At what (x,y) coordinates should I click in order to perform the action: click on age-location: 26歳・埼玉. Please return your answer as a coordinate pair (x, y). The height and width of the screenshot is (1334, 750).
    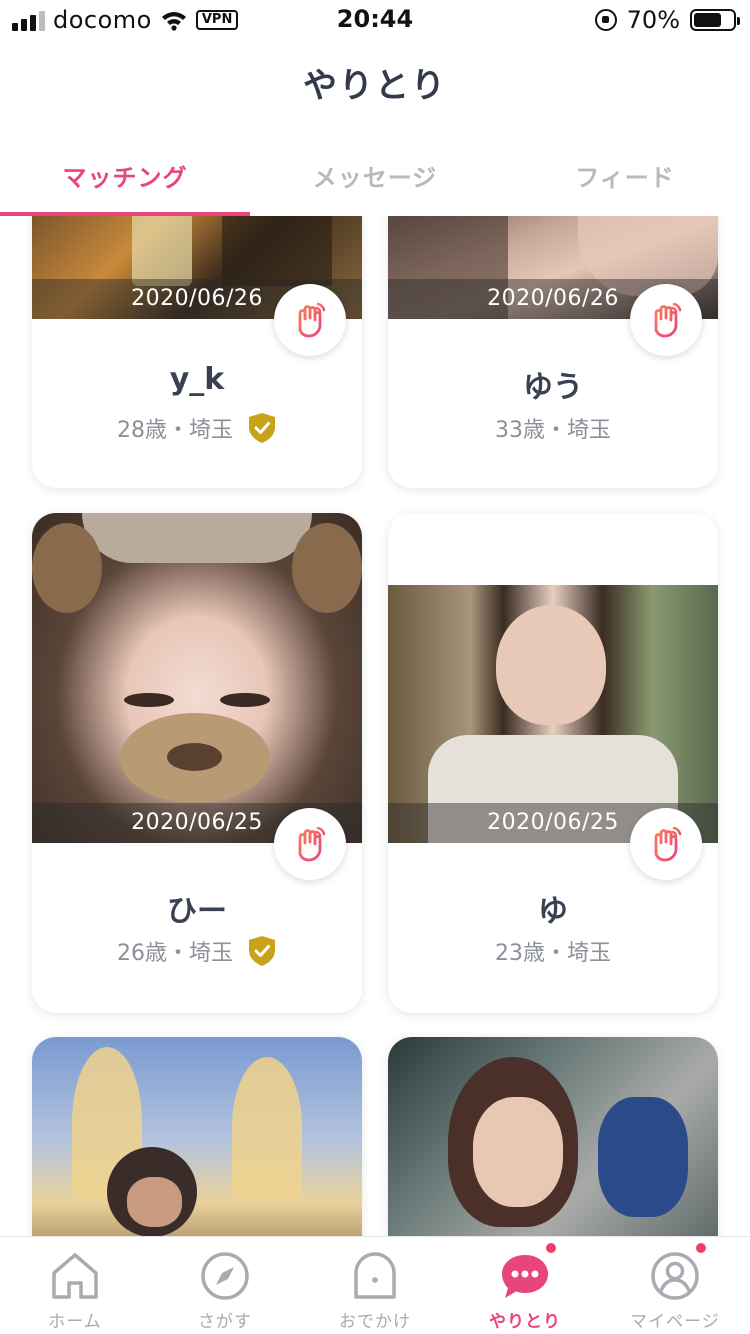
    Looking at the image, I should click on (175, 953).